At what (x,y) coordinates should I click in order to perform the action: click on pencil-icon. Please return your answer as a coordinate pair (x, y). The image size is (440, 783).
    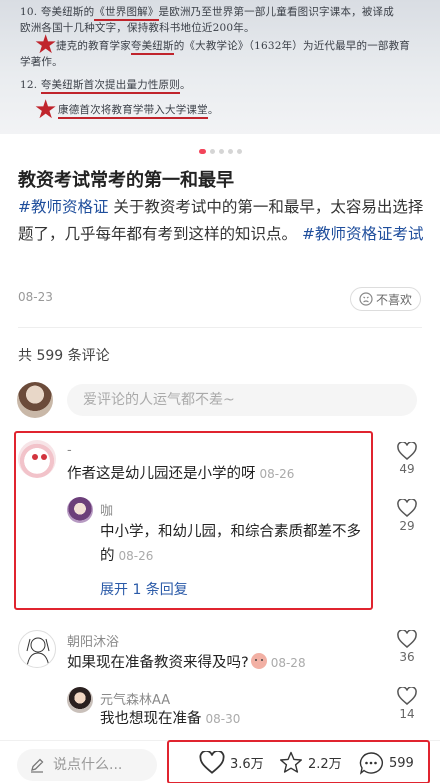
    Looking at the image, I should click on (37, 765).